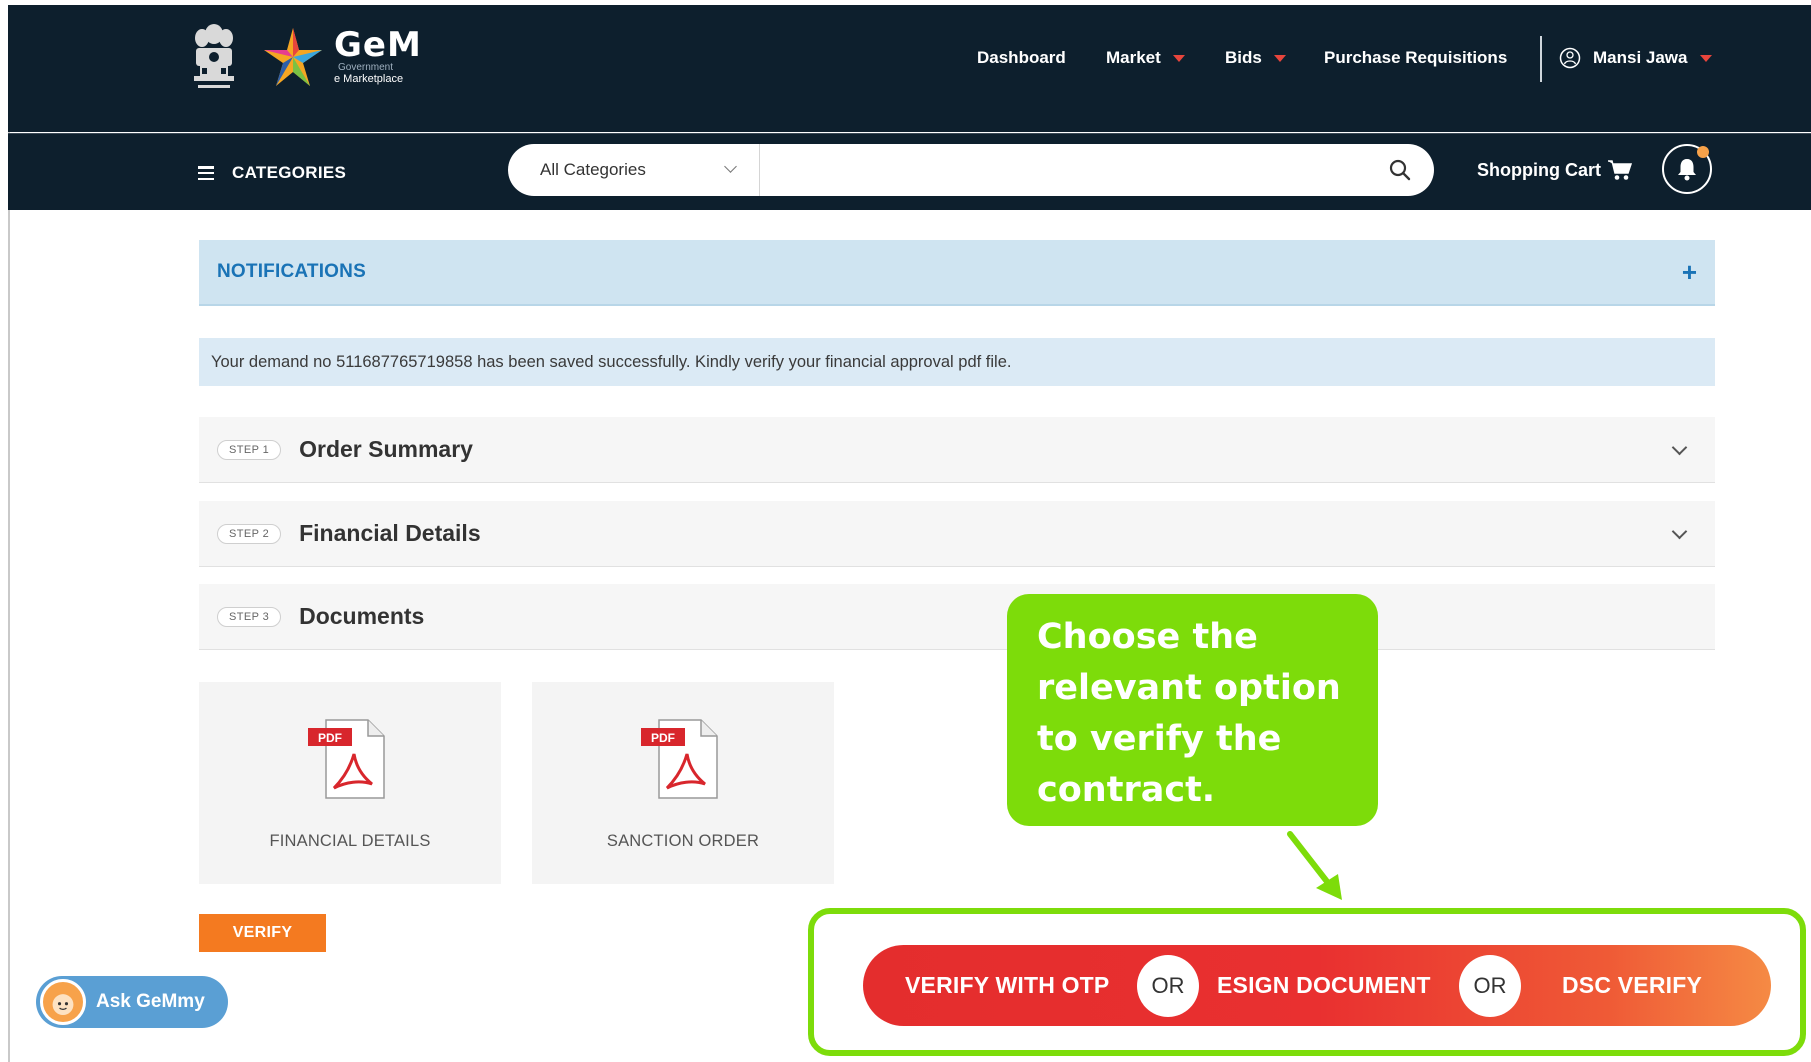  Describe the element at coordinates (291, 271) in the screenshot. I see `notifications-title: NOTIFICATIONS` at that location.